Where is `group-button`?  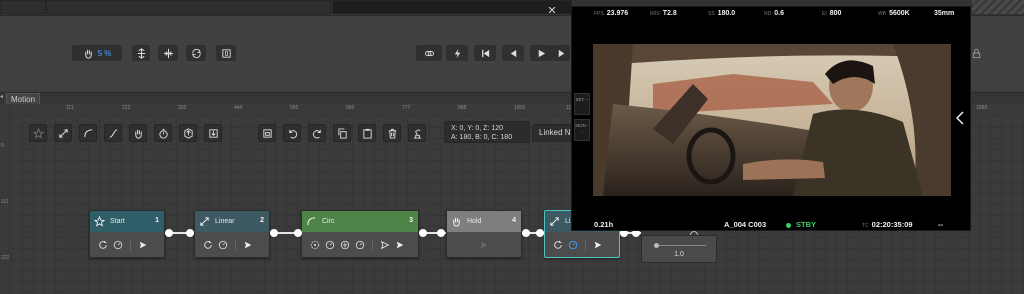
group-button is located at coordinates (267, 133).